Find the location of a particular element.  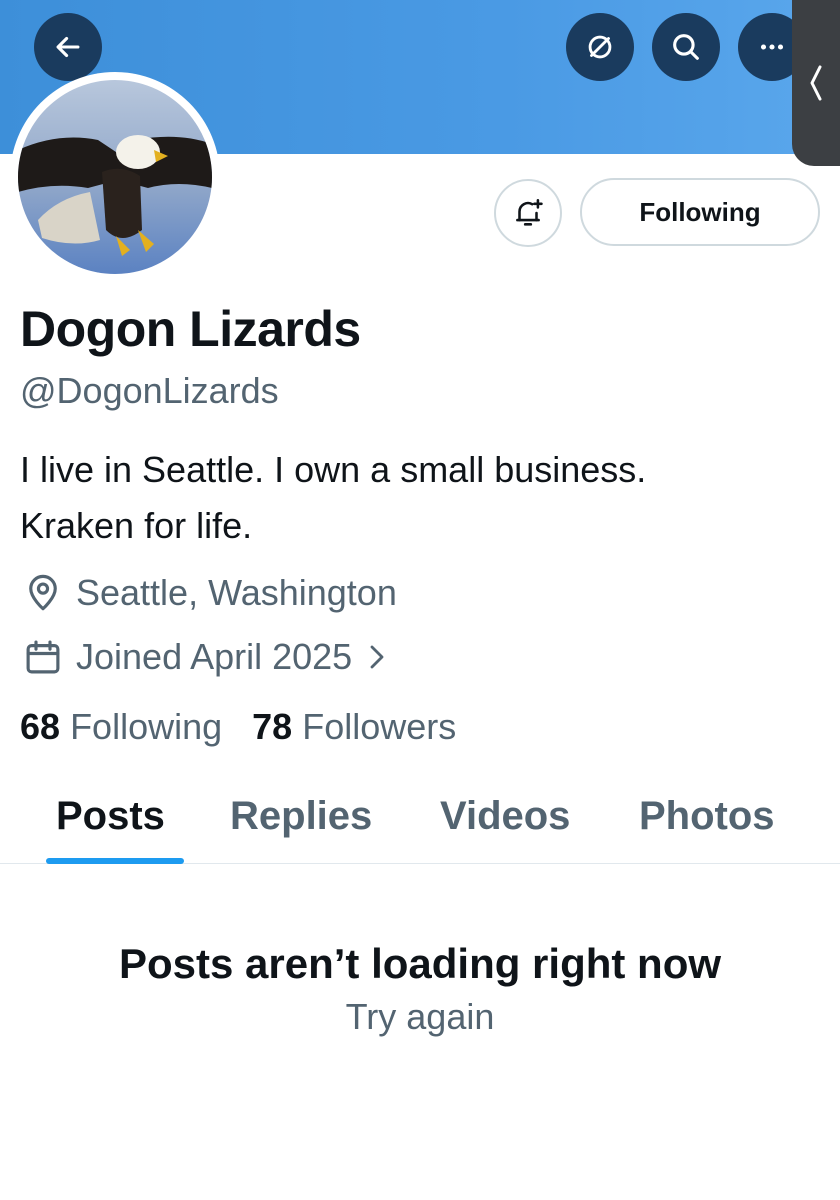

following-label: Following is located at coordinates (146, 726).